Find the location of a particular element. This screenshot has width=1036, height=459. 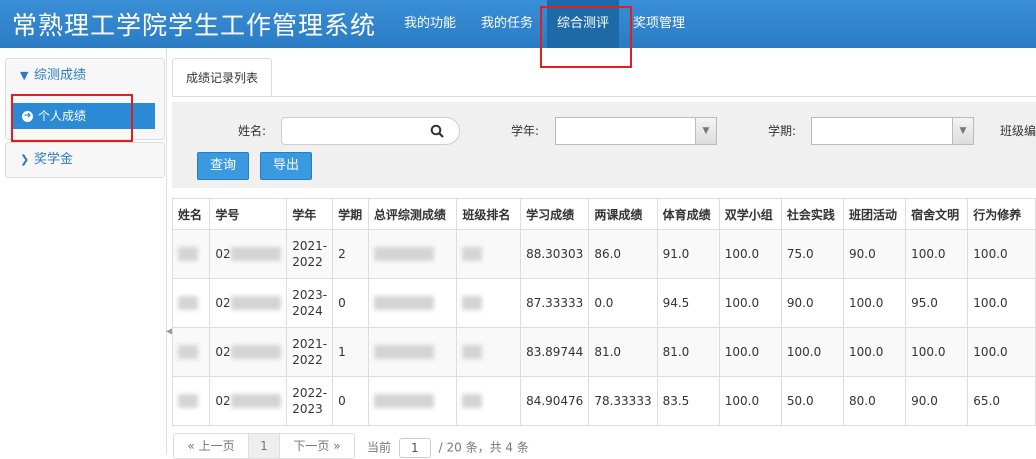

app-title: 常熟理工学院学生工作管理系统 is located at coordinates (194, 25).